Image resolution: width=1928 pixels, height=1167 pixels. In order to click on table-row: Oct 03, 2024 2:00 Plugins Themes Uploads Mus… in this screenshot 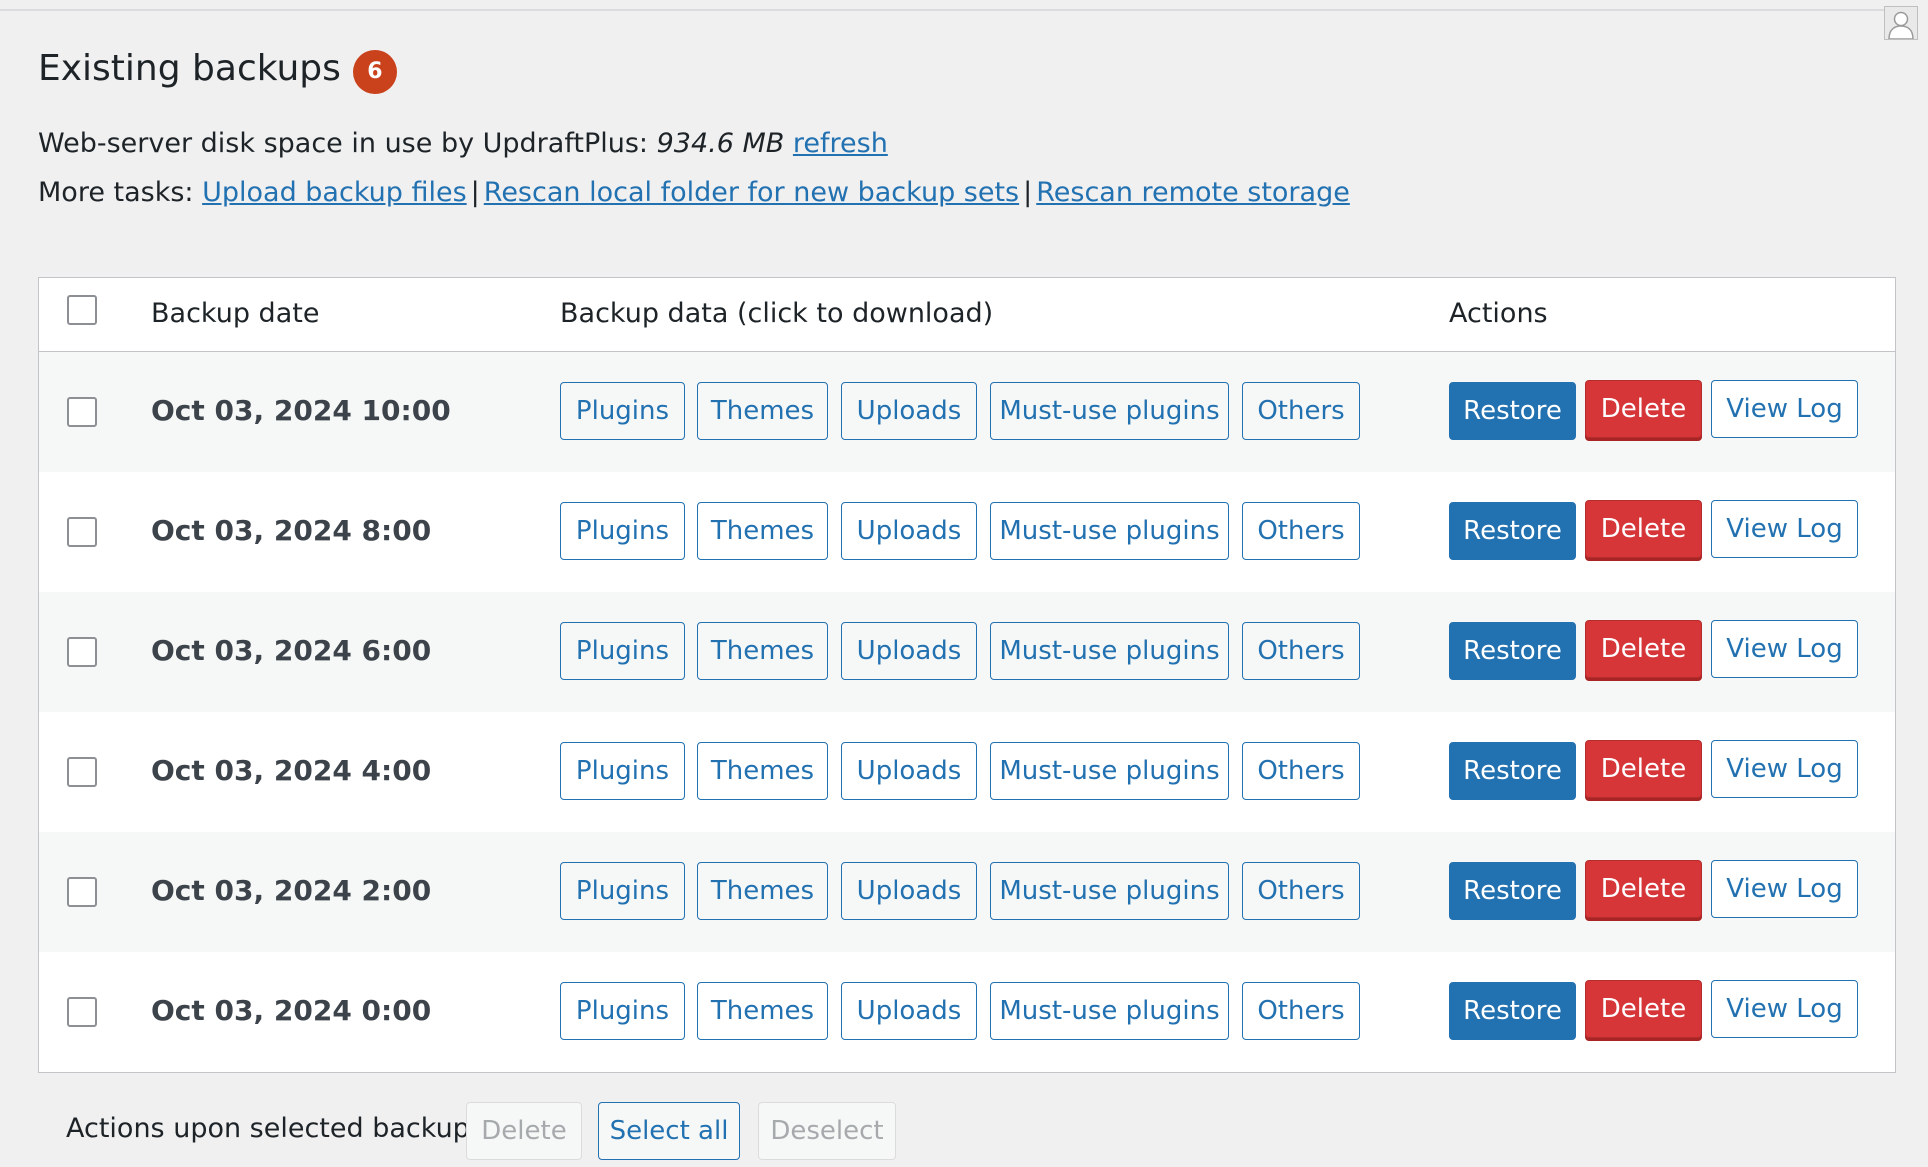, I will do `click(967, 892)`.